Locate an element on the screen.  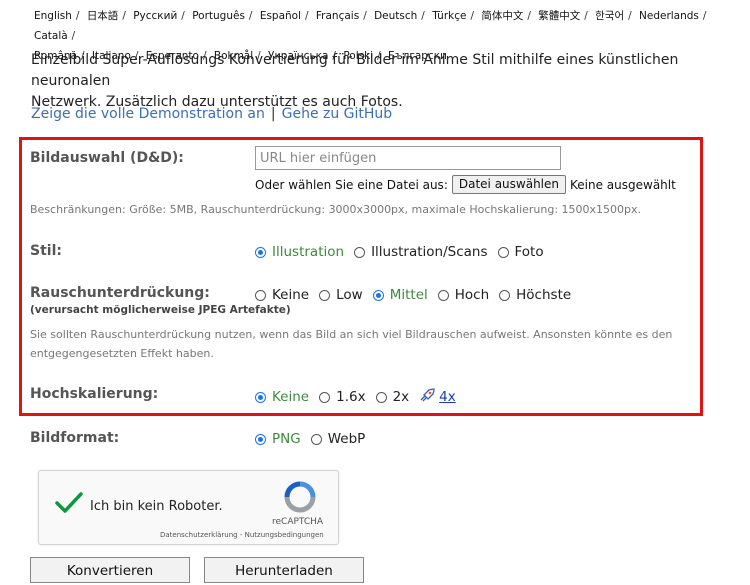
style-option-illustration: Illustration is located at coordinates (299, 252).